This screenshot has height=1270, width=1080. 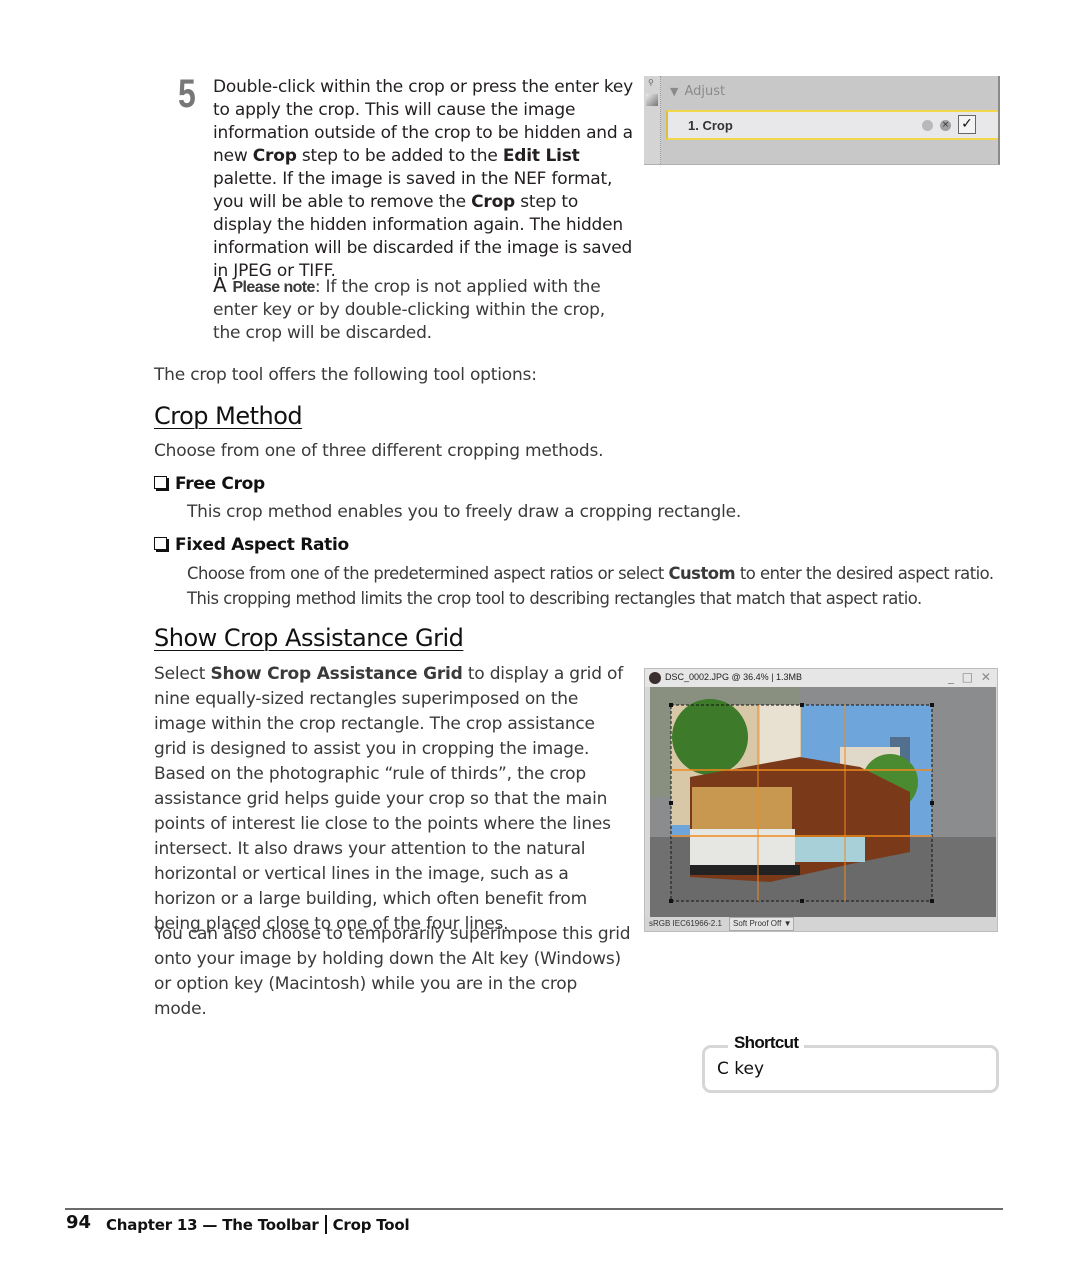 What do you see at coordinates (945, 125) in the screenshot?
I see `delete-icon: ×` at bounding box center [945, 125].